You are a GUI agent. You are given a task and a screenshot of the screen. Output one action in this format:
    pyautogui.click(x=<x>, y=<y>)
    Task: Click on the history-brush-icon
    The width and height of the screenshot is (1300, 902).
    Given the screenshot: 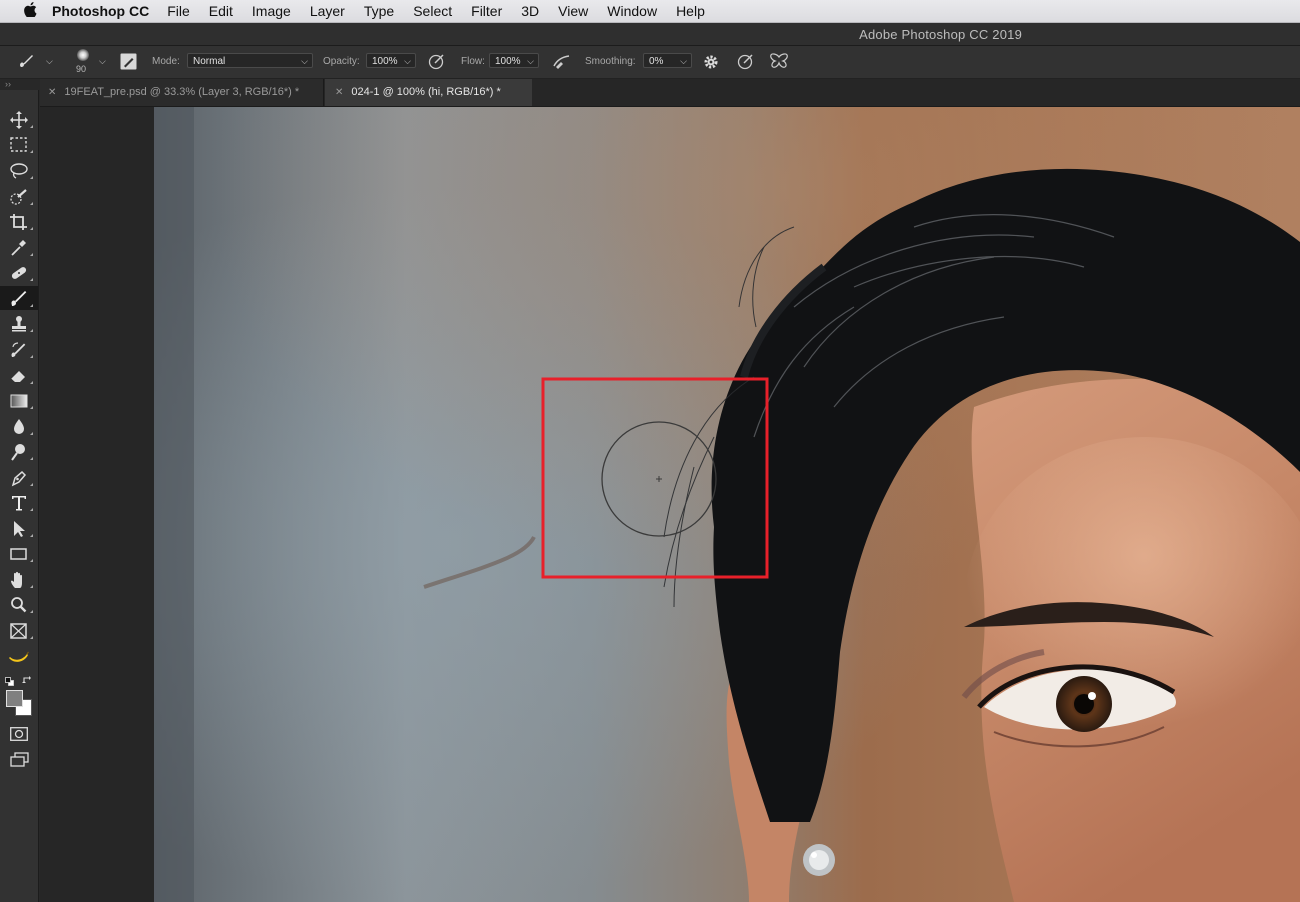 What is the action you would take?
    pyautogui.click(x=18, y=349)
    